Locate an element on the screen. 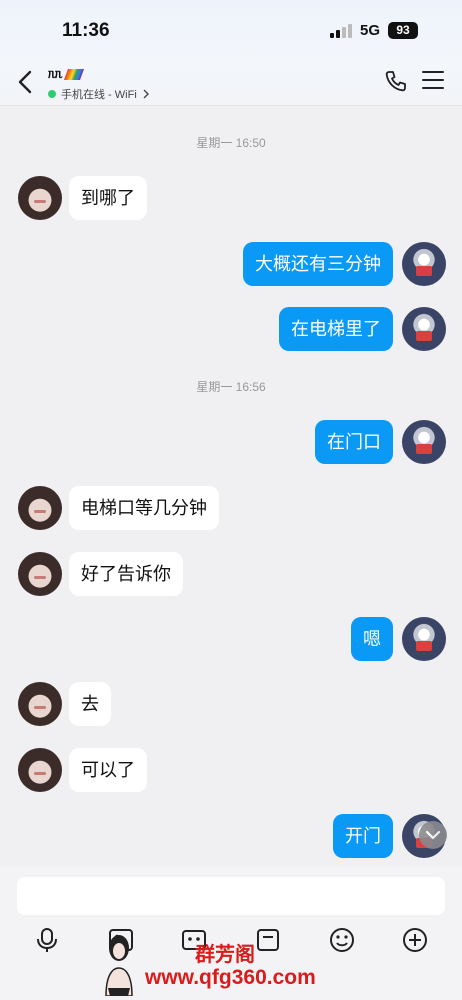  chat-header: ᥰᥰ 手机在线 - WiFi is located at coordinates (231, 83).